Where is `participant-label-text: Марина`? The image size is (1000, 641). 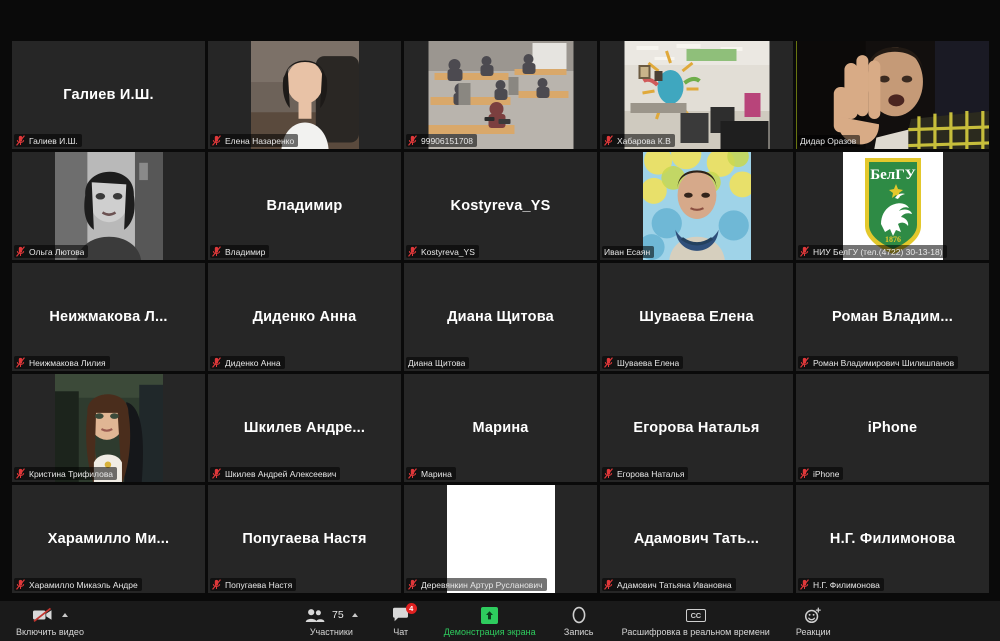
participant-label-text: Марина is located at coordinates (436, 473).